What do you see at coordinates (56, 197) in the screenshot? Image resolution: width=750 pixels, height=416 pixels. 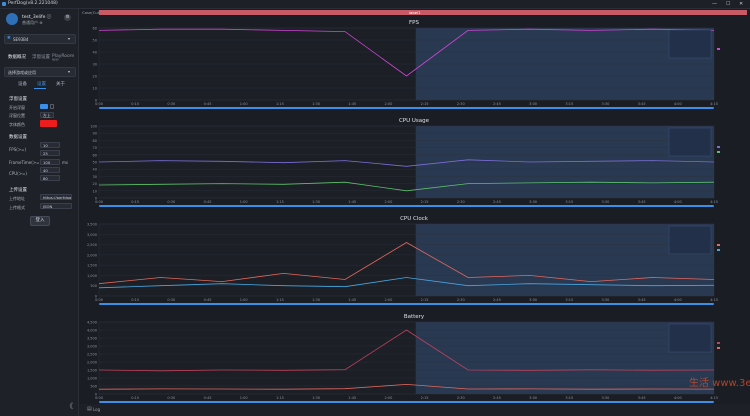 I see `upload-url-input: https://perfdog.q` at bounding box center [56, 197].